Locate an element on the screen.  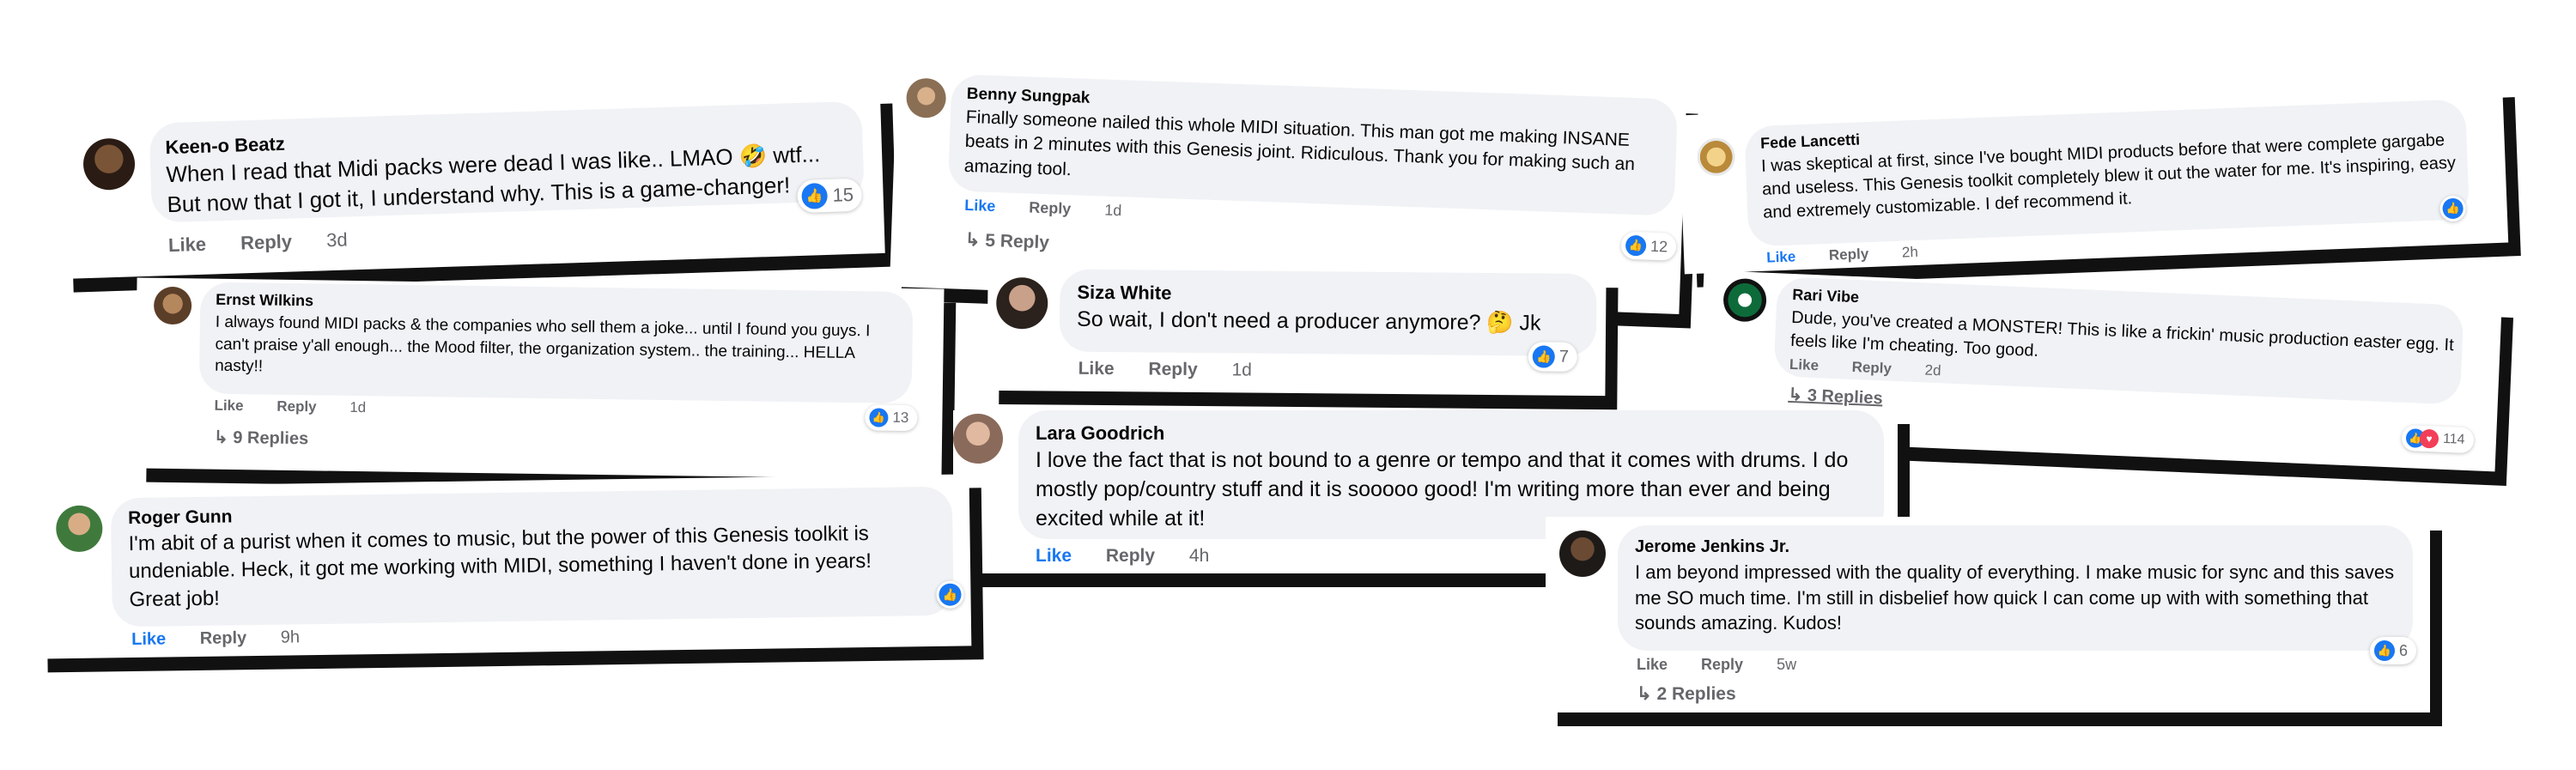
comment-actions: Like Reply 4h is located at coordinates (1137, 556).